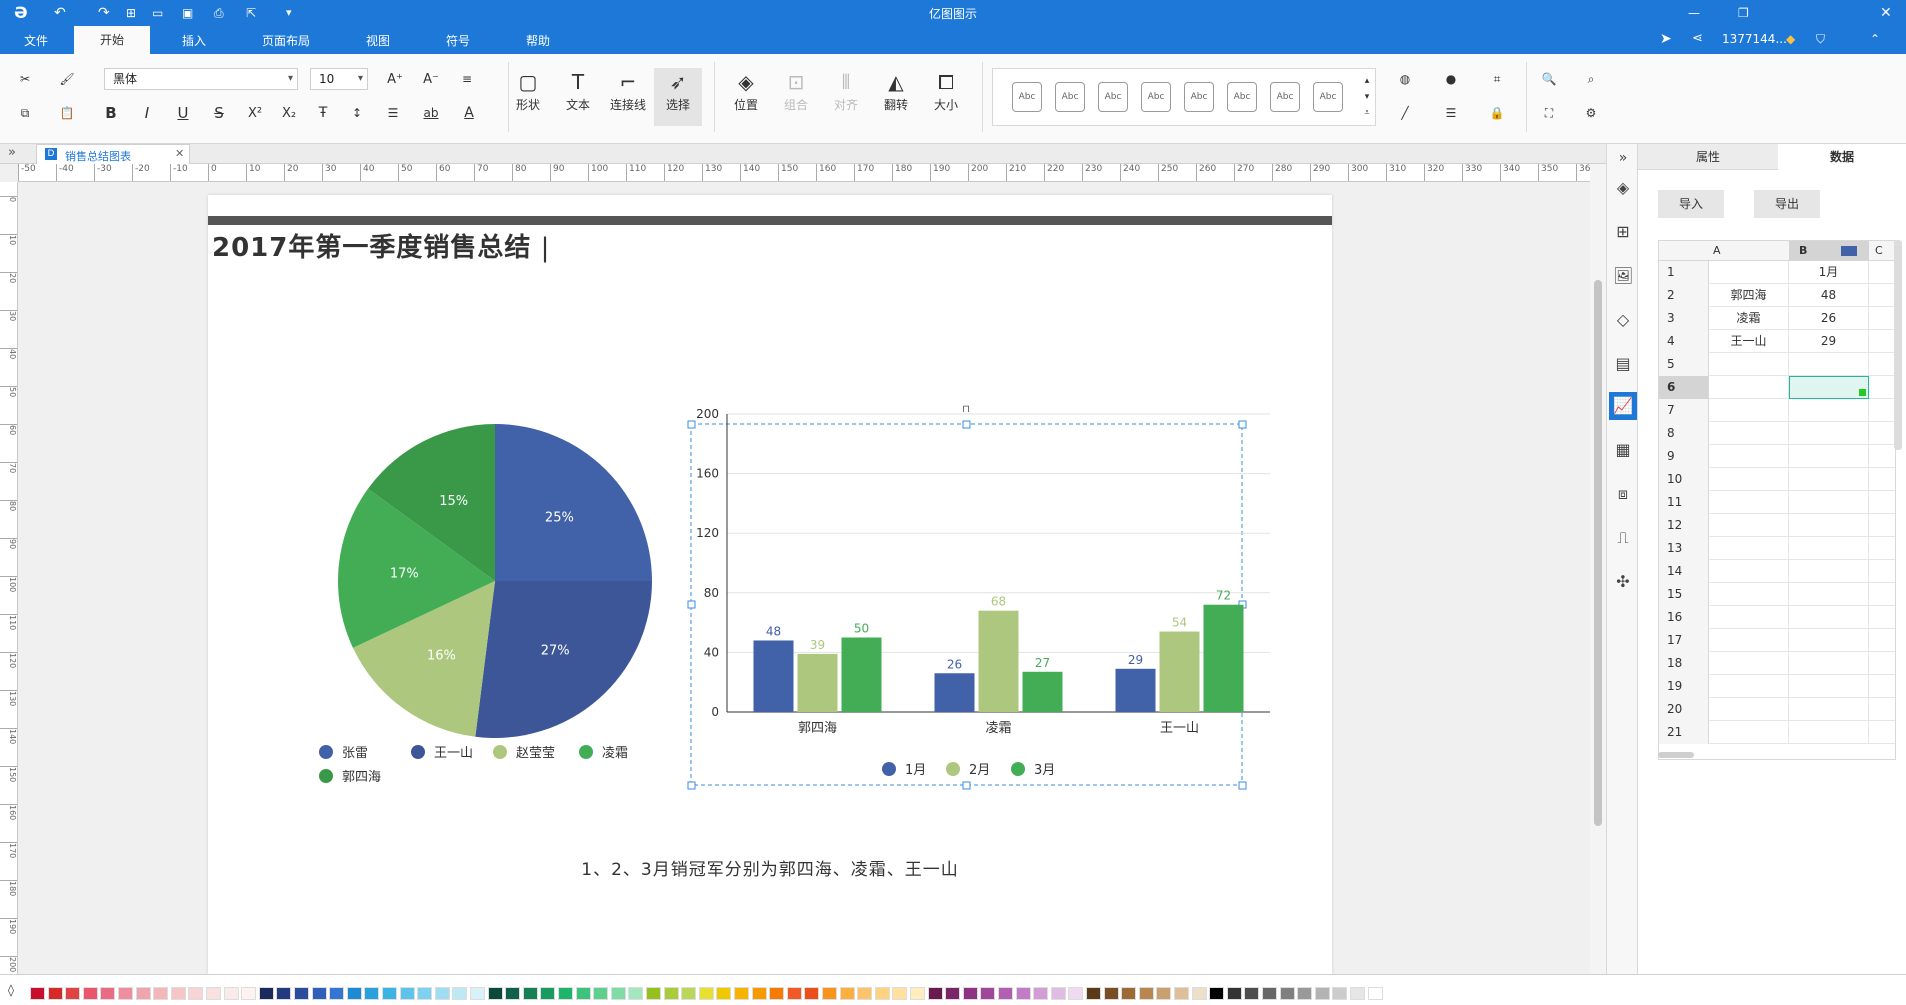 This screenshot has height=1005, width=1906. What do you see at coordinates (1777, 272) in the screenshot?
I see `spreadsheet-row: 1 1月` at bounding box center [1777, 272].